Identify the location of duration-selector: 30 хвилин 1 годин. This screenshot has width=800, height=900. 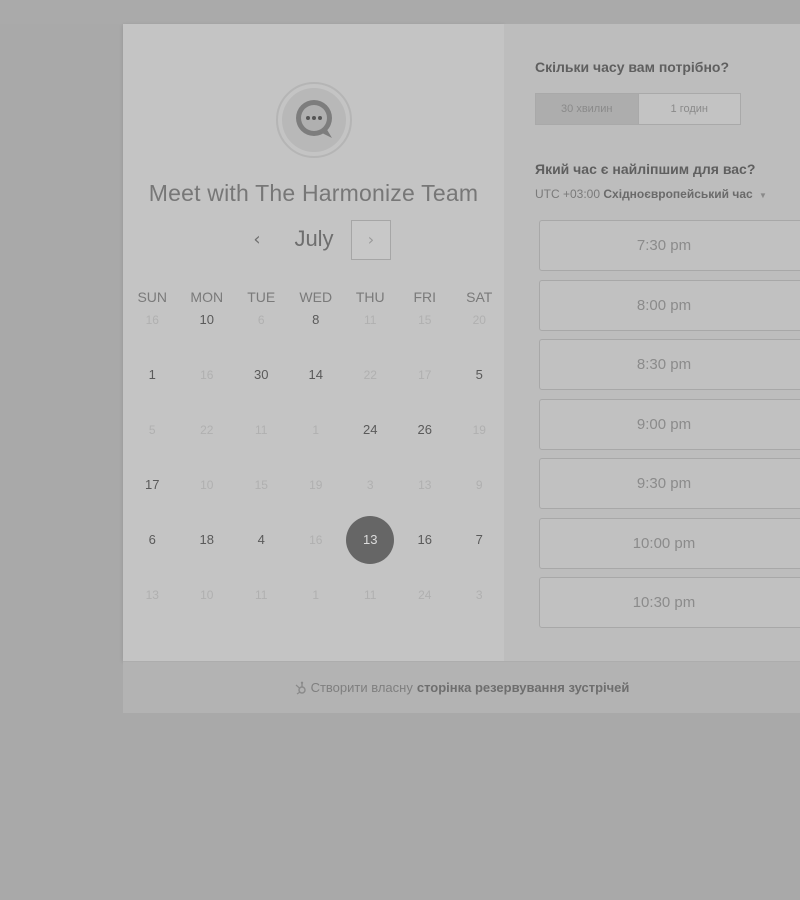
(638, 109).